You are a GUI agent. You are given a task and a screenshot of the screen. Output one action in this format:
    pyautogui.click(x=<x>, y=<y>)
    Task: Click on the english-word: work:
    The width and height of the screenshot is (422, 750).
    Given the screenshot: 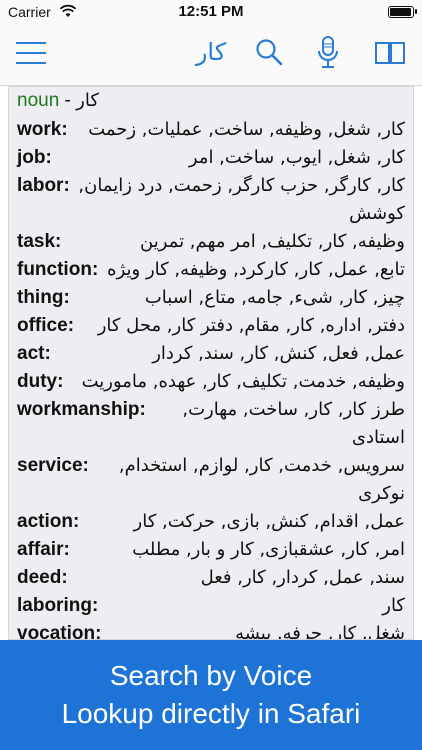 What is the action you would take?
    pyautogui.click(x=42, y=130)
    